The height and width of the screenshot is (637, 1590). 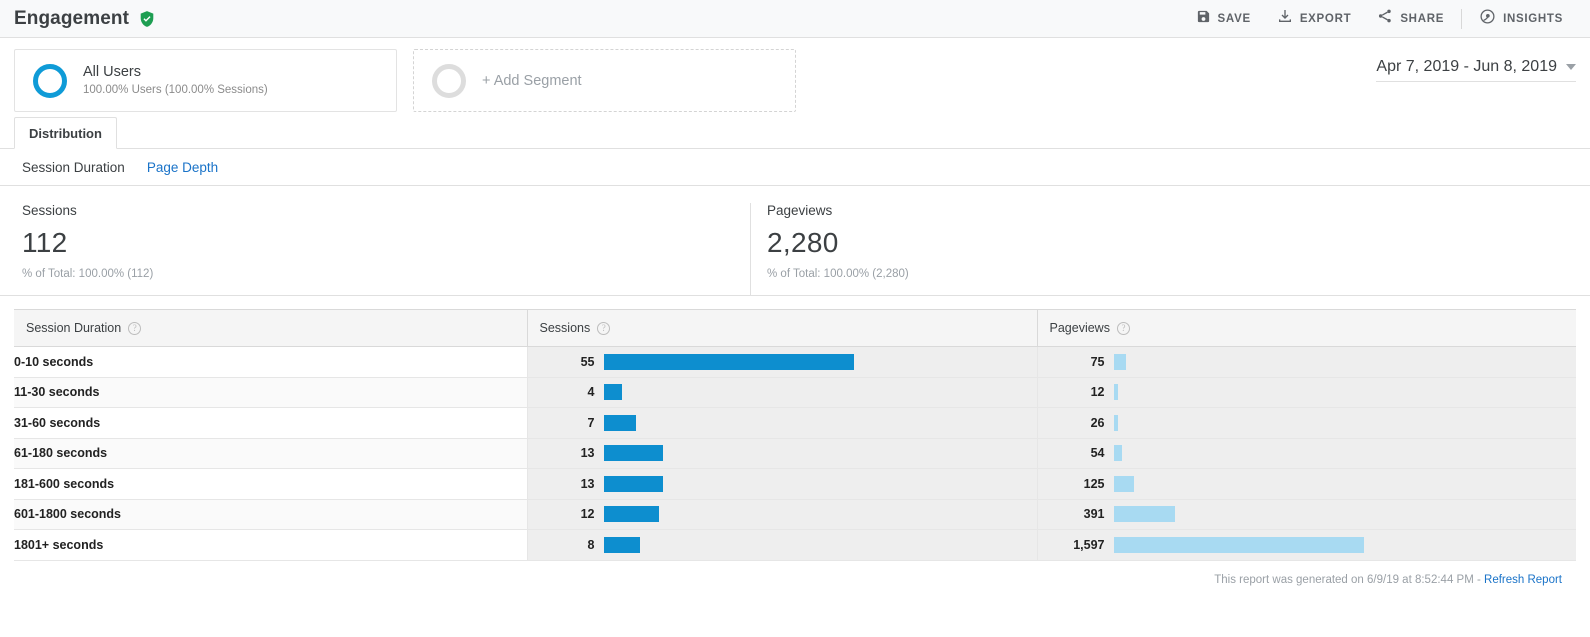 What do you see at coordinates (1097, 422) in the screenshot?
I see `cell-pageviews-value: 26` at bounding box center [1097, 422].